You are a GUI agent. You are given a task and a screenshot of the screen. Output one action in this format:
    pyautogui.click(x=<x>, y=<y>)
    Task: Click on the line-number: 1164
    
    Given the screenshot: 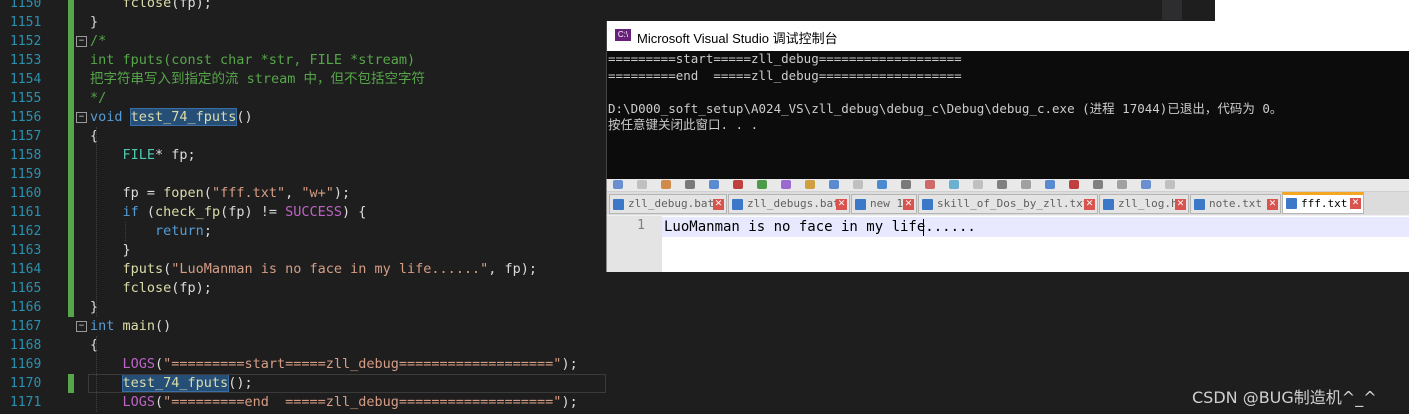 What is the action you would take?
    pyautogui.click(x=26, y=269)
    